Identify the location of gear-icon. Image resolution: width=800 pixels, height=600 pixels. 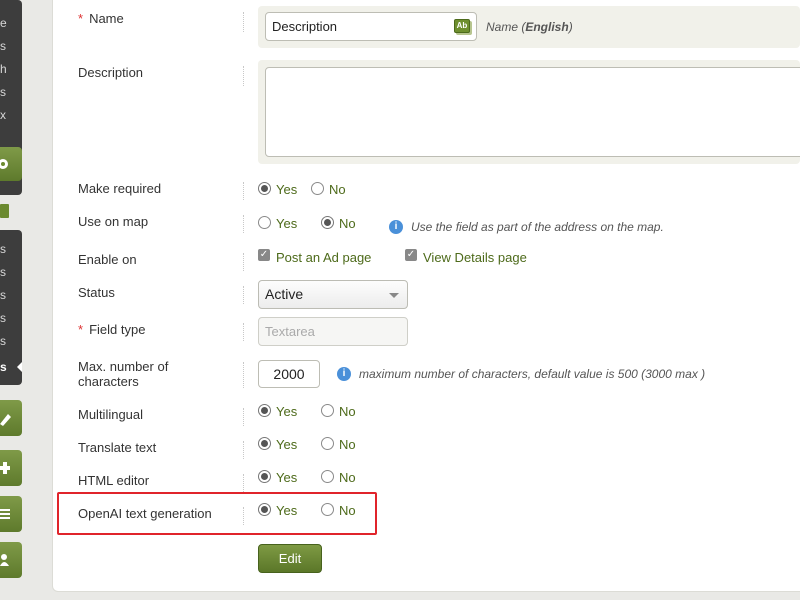
(4, 164).